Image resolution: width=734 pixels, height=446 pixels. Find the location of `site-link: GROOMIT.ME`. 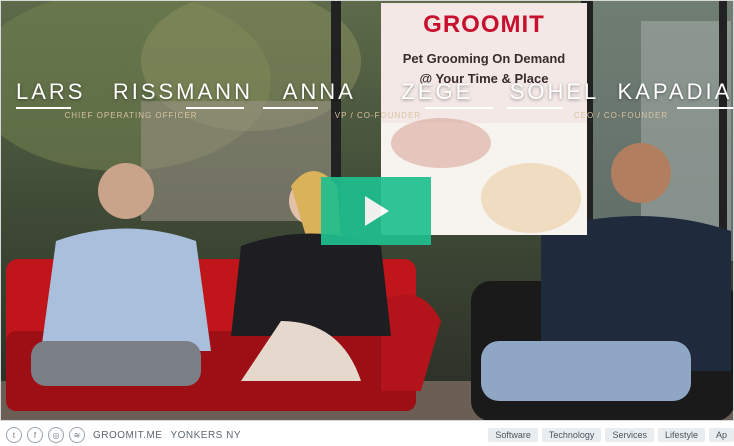

site-link: GROOMIT.ME is located at coordinates (127, 435).